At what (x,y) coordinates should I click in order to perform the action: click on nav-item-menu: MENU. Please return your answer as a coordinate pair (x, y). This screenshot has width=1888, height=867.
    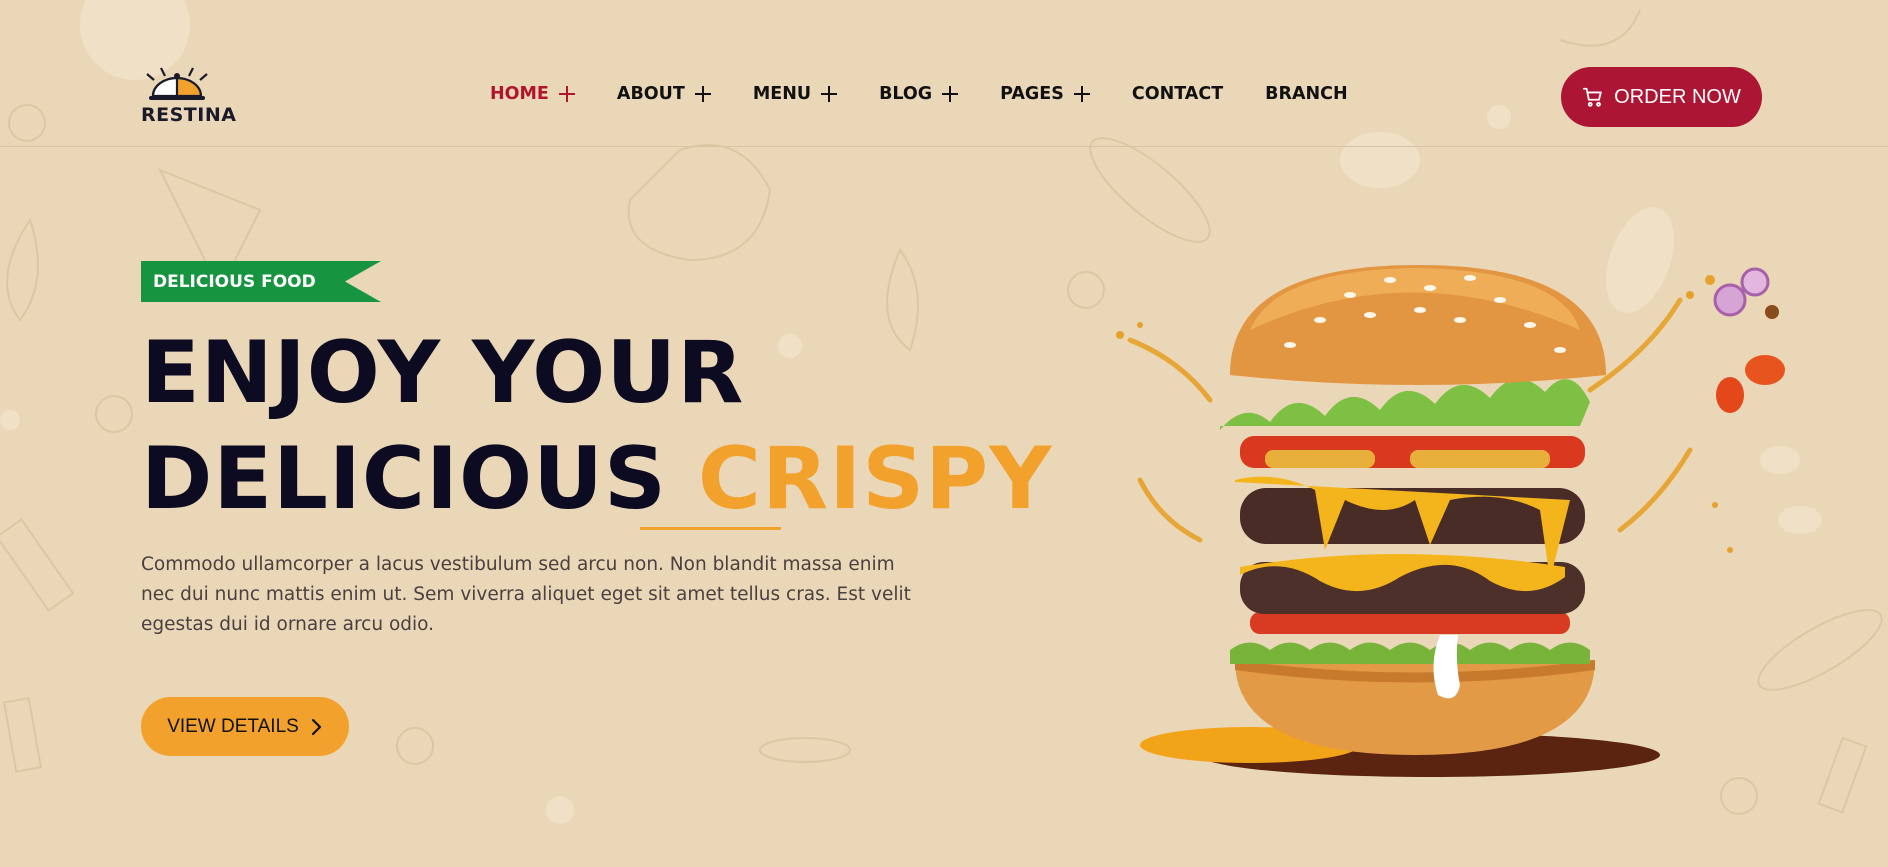
    Looking at the image, I should click on (795, 94).